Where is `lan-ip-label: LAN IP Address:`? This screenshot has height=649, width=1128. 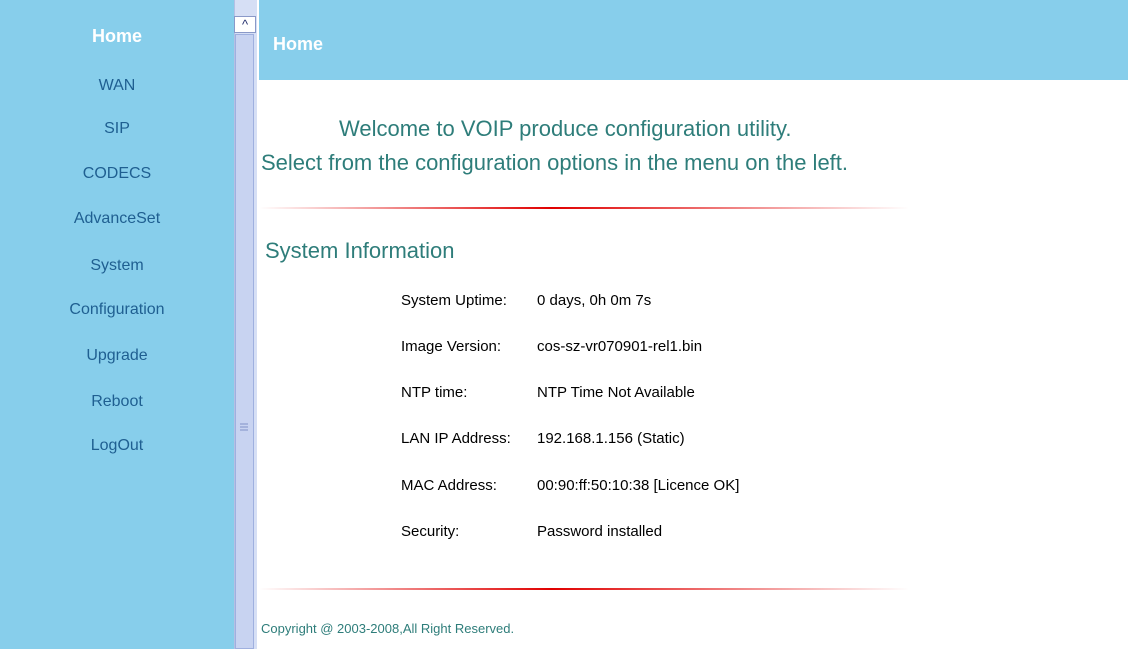
lan-ip-label: LAN IP Address: is located at coordinates (456, 438).